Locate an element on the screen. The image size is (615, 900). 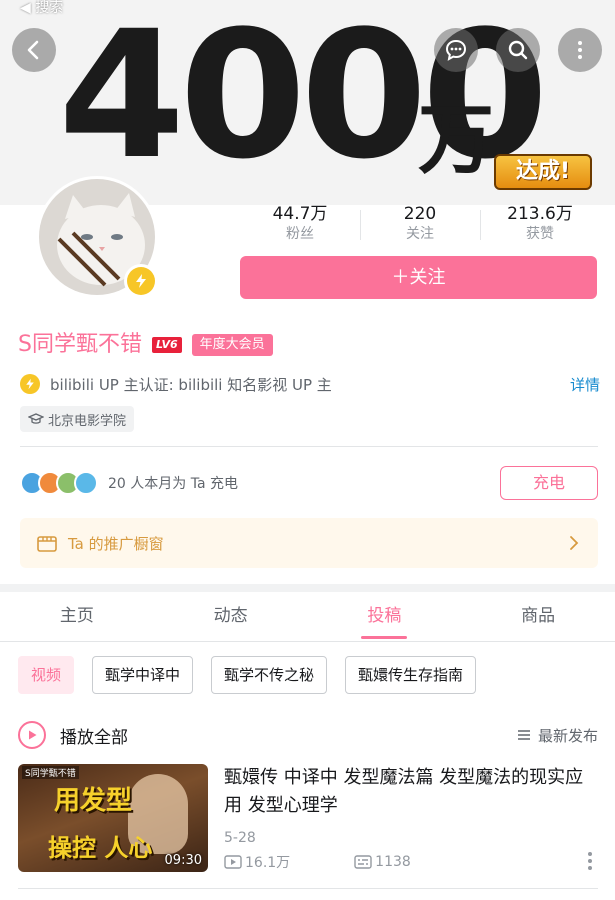
school-tag: 北京电影学院 is located at coordinates (77, 419).